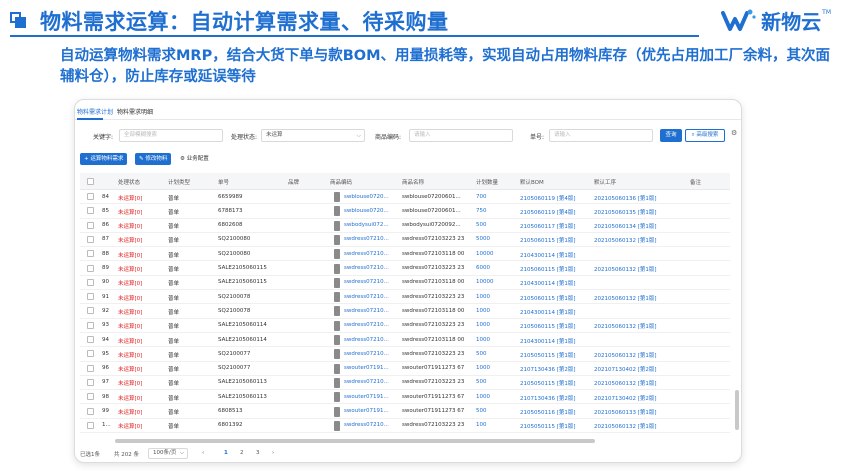  Describe the element at coordinates (203, 453) in the screenshot. I see `prev-page-button: ‹` at that location.